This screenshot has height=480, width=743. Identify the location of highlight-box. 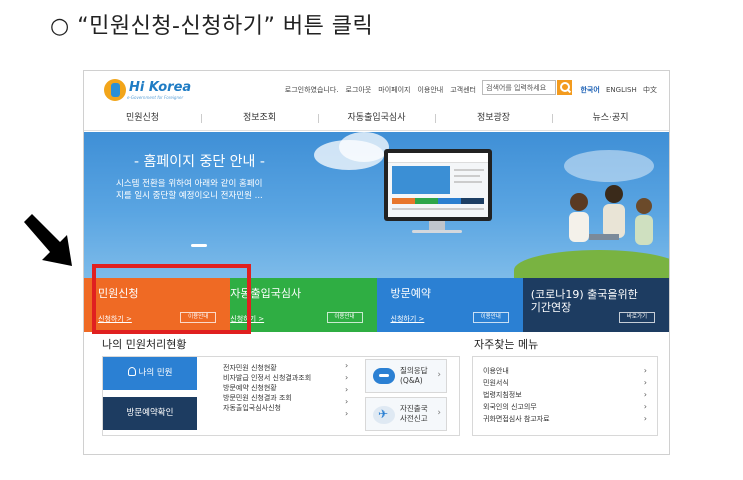
(171, 299).